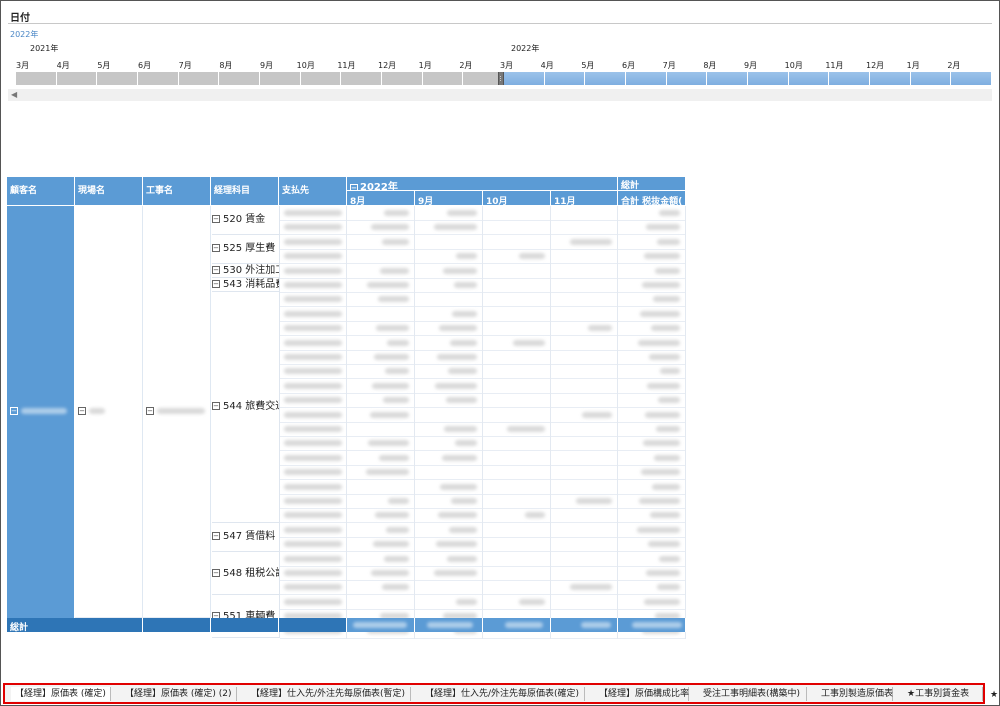 The width and height of the screenshot is (1000, 706). Describe the element at coordinates (855, 694) in the screenshot. I see `sheet-tab: 工事別製造原価表` at that location.